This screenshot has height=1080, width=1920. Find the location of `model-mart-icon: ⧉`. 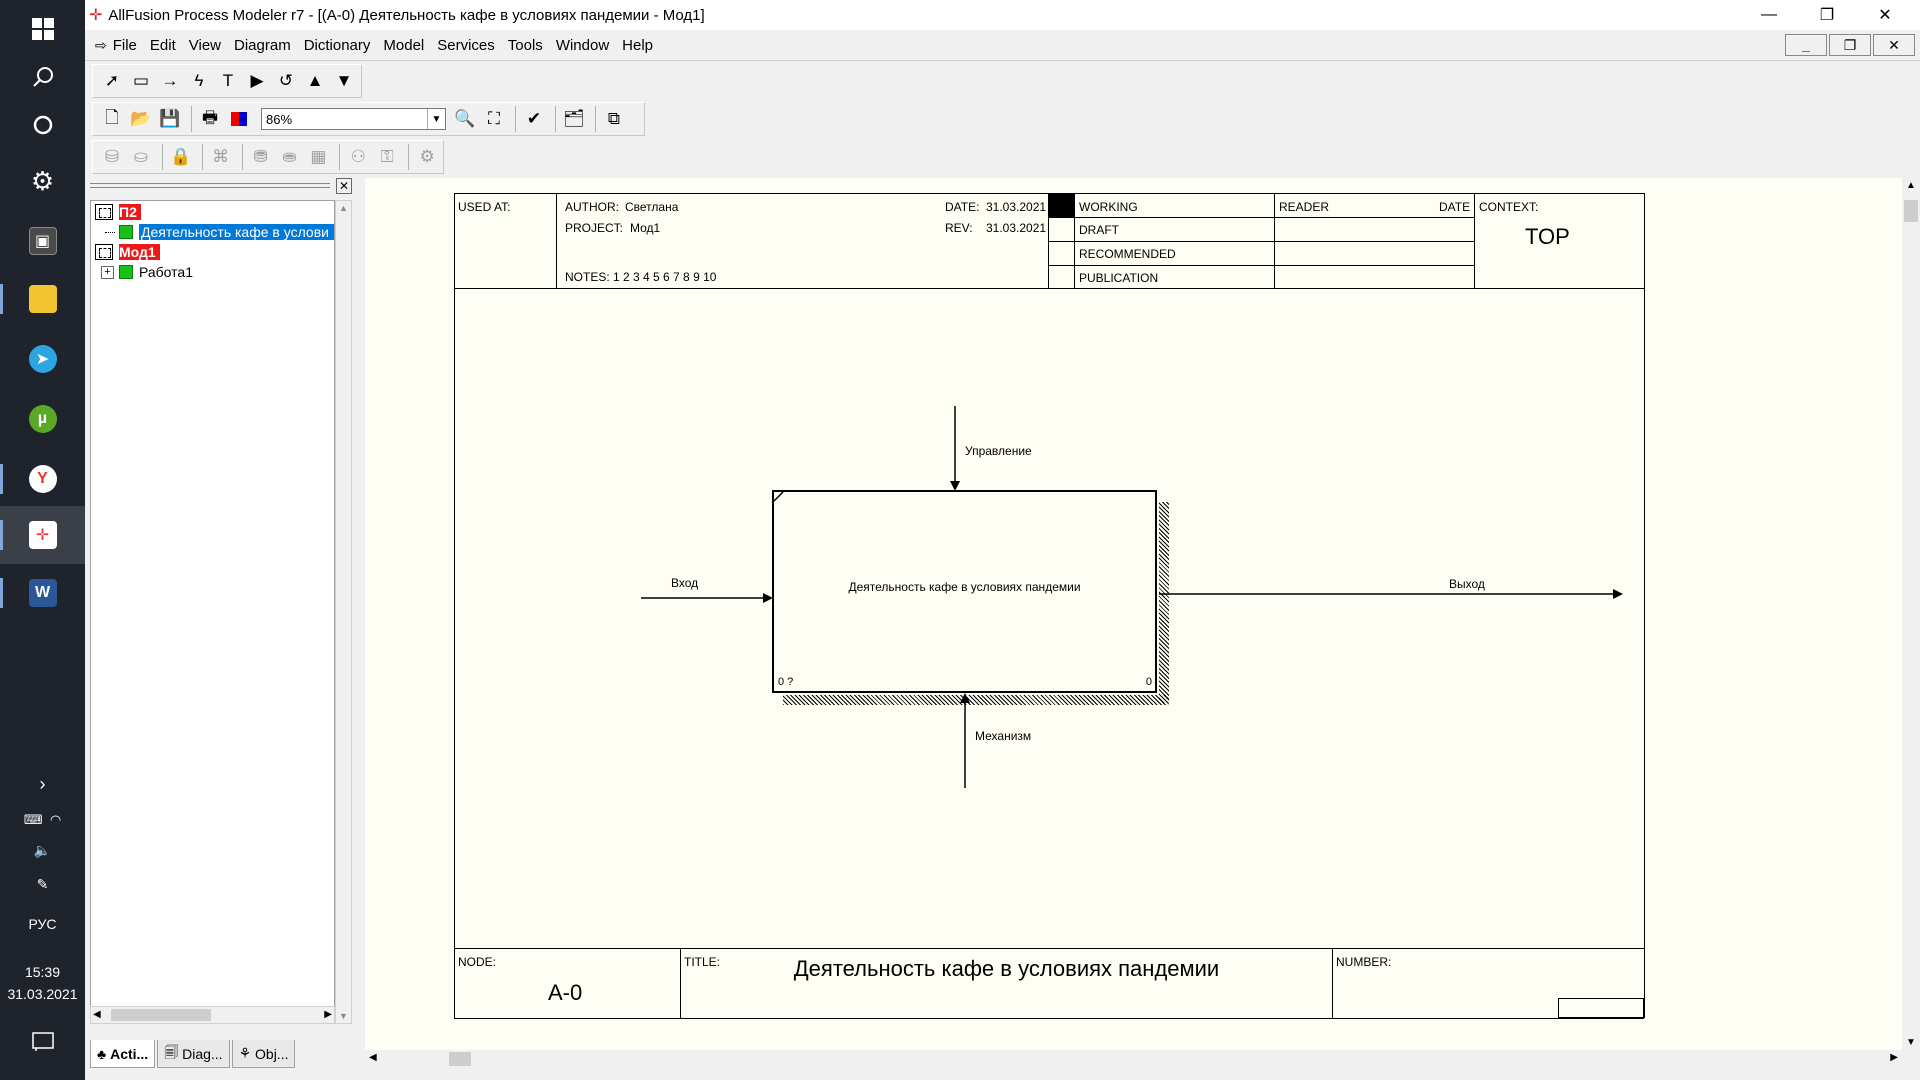

model-mart-icon: ⧉ is located at coordinates (614, 119).